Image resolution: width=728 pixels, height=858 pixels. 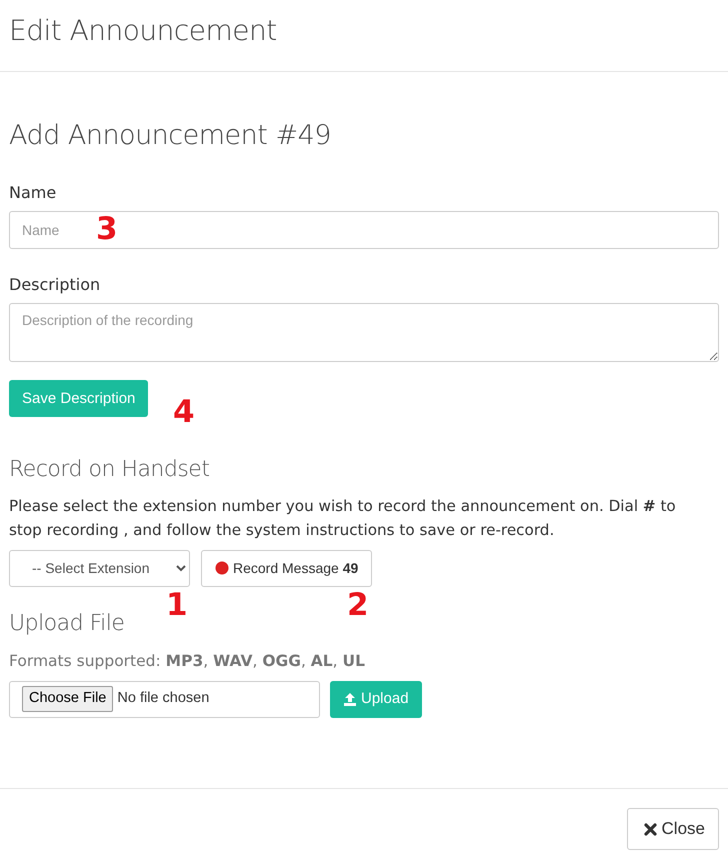 What do you see at coordinates (187, 661) in the screenshot?
I see `formats-text: Formats supported: MP3, WAV, OGG, AL, UL` at bounding box center [187, 661].